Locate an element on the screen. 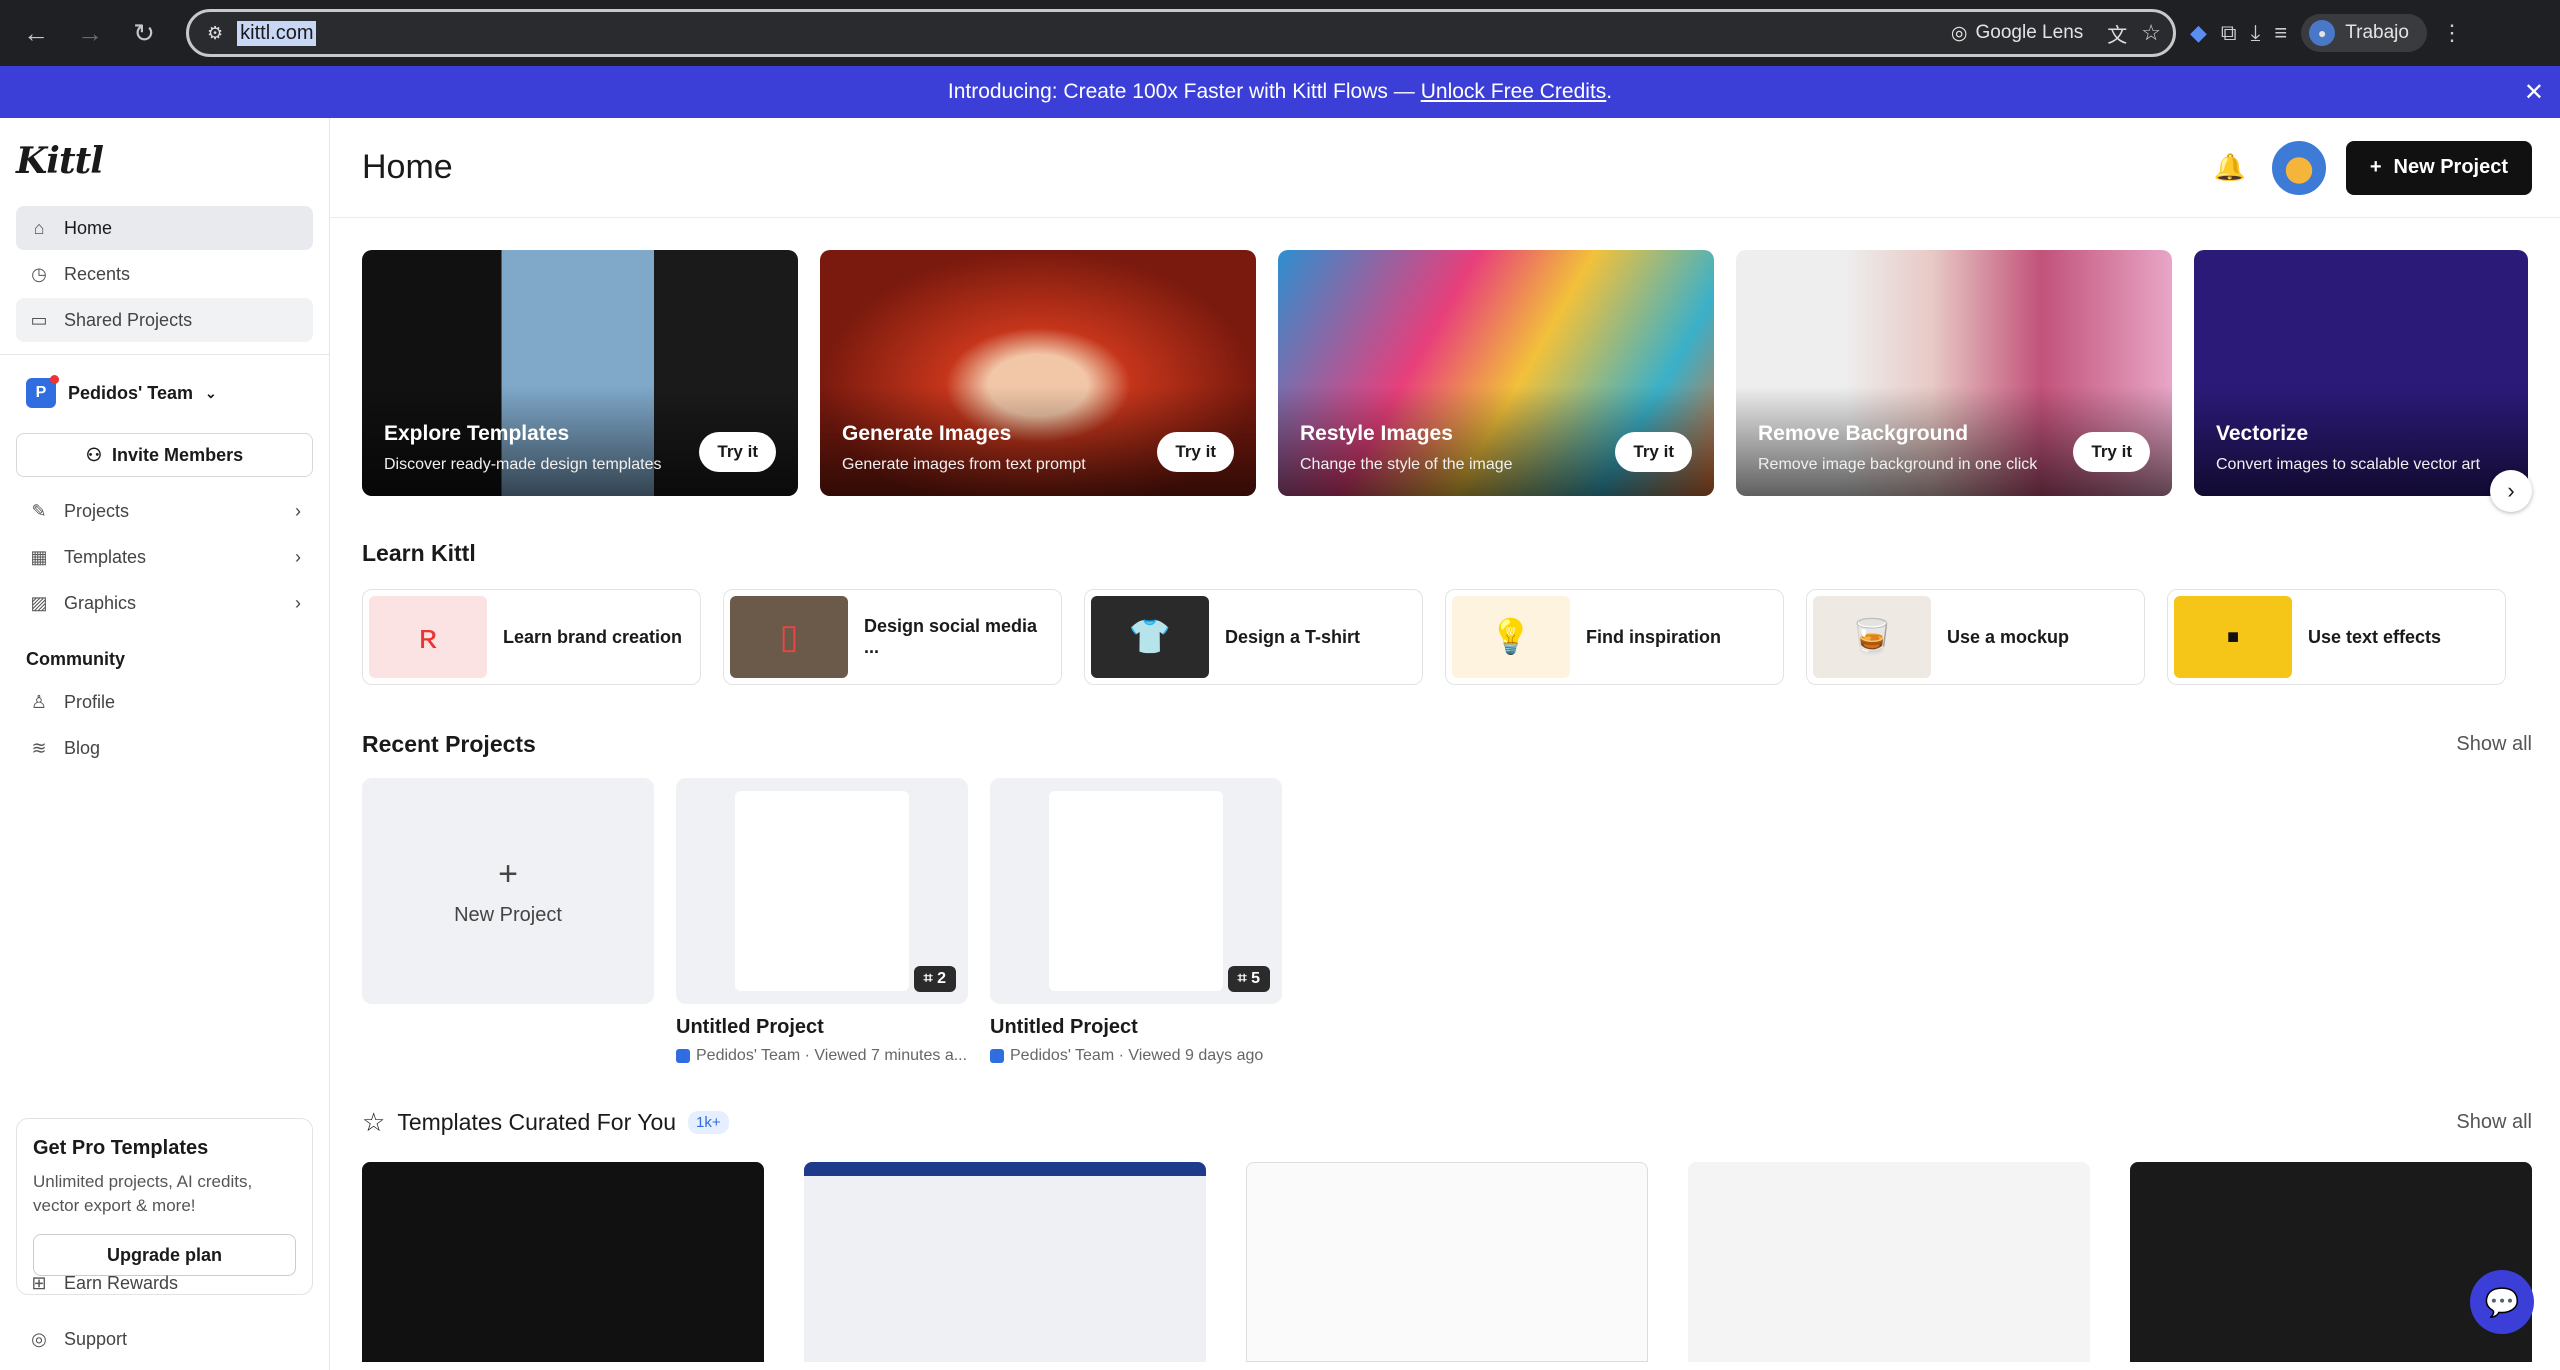 The width and height of the screenshot is (2560, 1370). social-thumbnail: ▯ is located at coordinates (789, 637).